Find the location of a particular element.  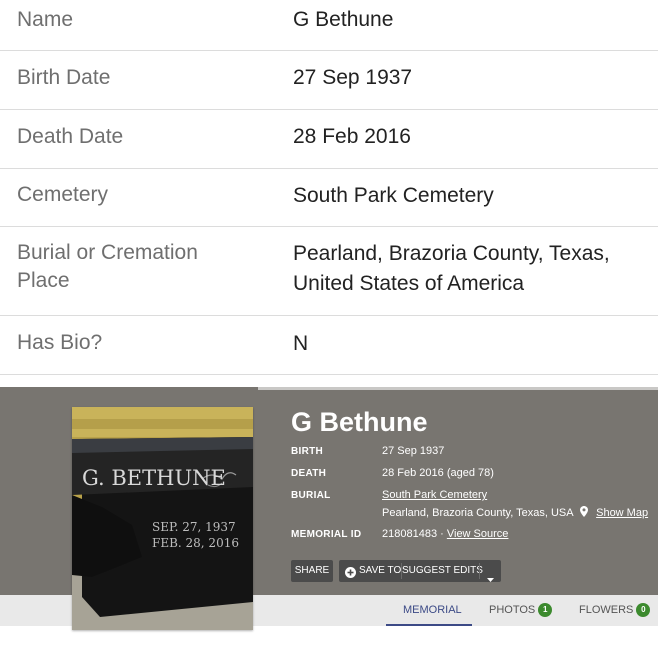

tab-photos-label: PHOTOS is located at coordinates (512, 610).